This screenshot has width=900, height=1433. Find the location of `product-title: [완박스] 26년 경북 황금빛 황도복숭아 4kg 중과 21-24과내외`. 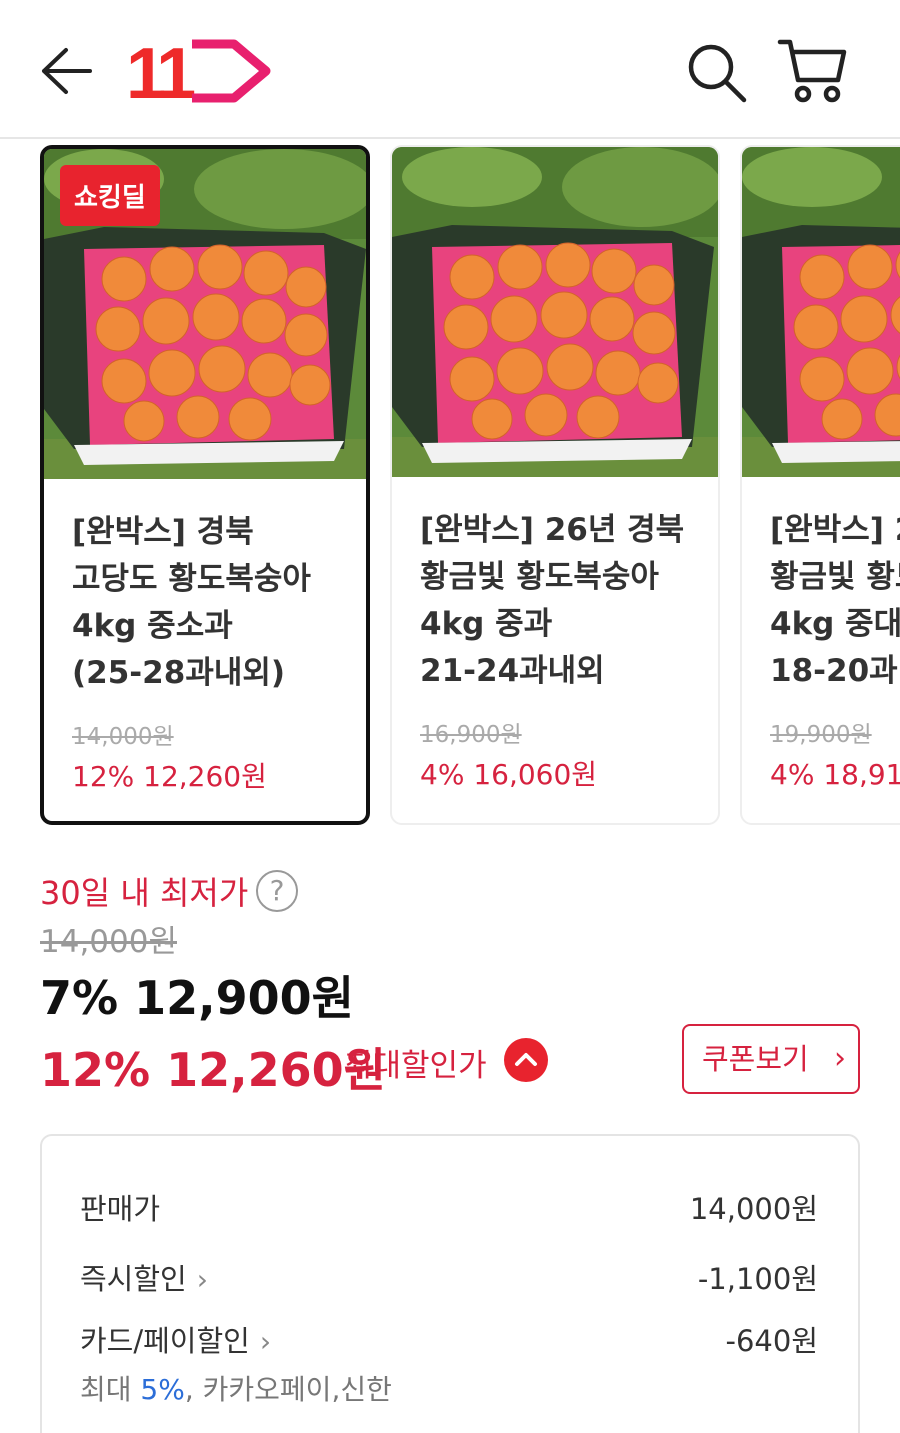

product-title: [완박스] 26년 경북 황금빛 황도복숭아 4kg 중과 21-24과내외 is located at coordinates (552, 600).